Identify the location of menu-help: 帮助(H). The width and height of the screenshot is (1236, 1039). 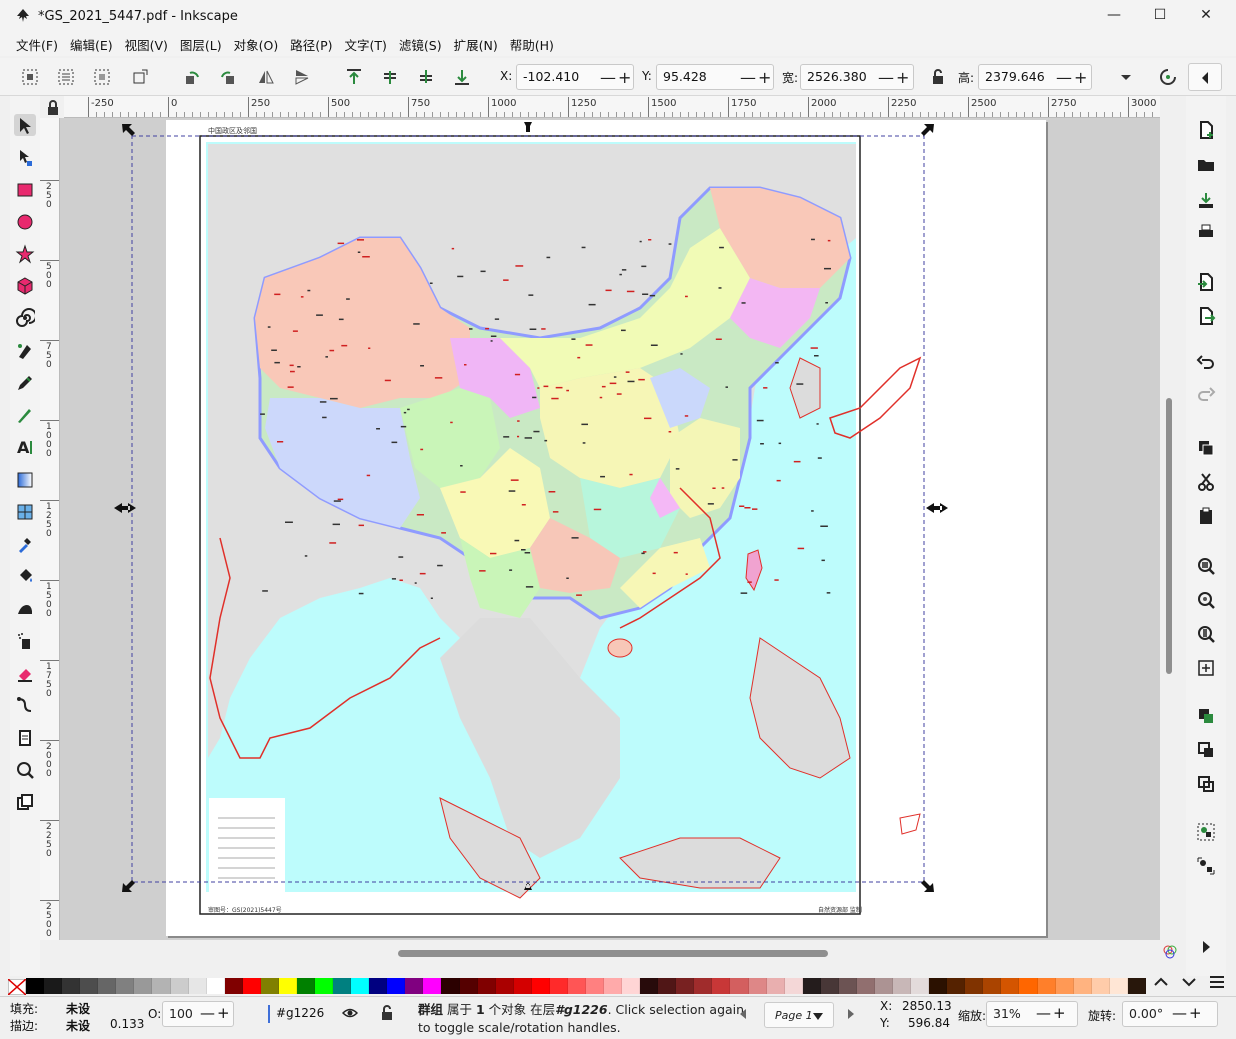
(532, 44).